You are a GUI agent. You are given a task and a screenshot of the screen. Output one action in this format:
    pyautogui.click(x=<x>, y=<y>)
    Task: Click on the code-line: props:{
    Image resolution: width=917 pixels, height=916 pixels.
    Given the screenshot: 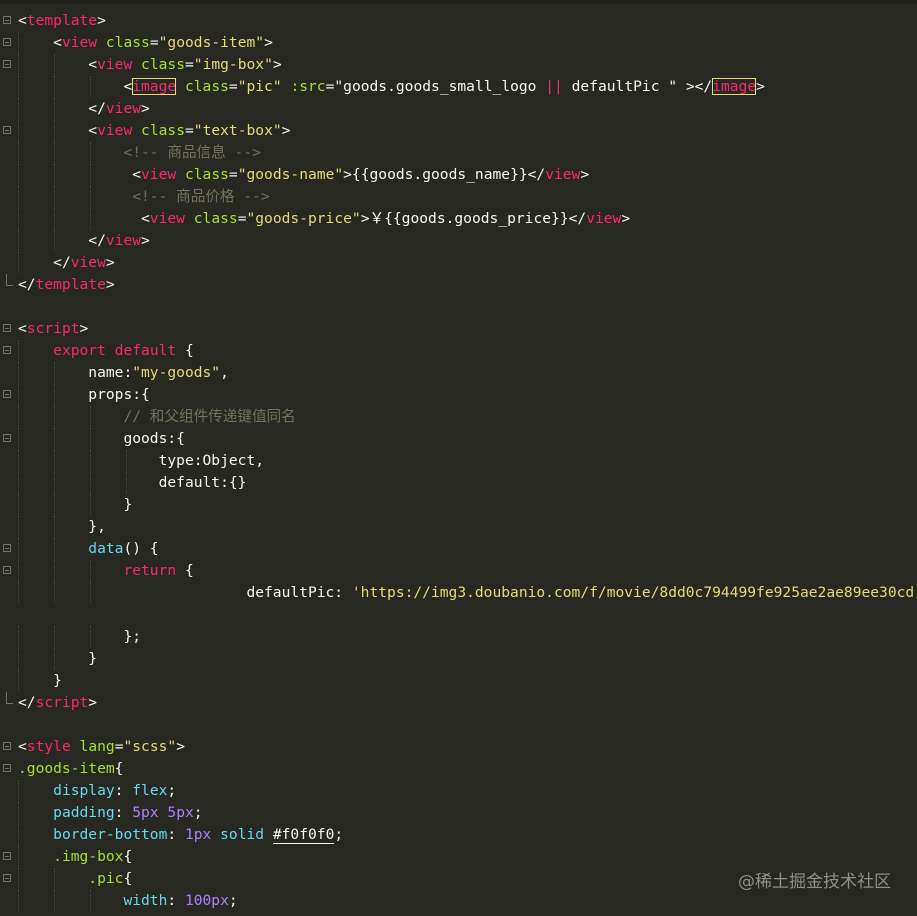 What is the action you would take?
    pyautogui.click(x=458, y=395)
    